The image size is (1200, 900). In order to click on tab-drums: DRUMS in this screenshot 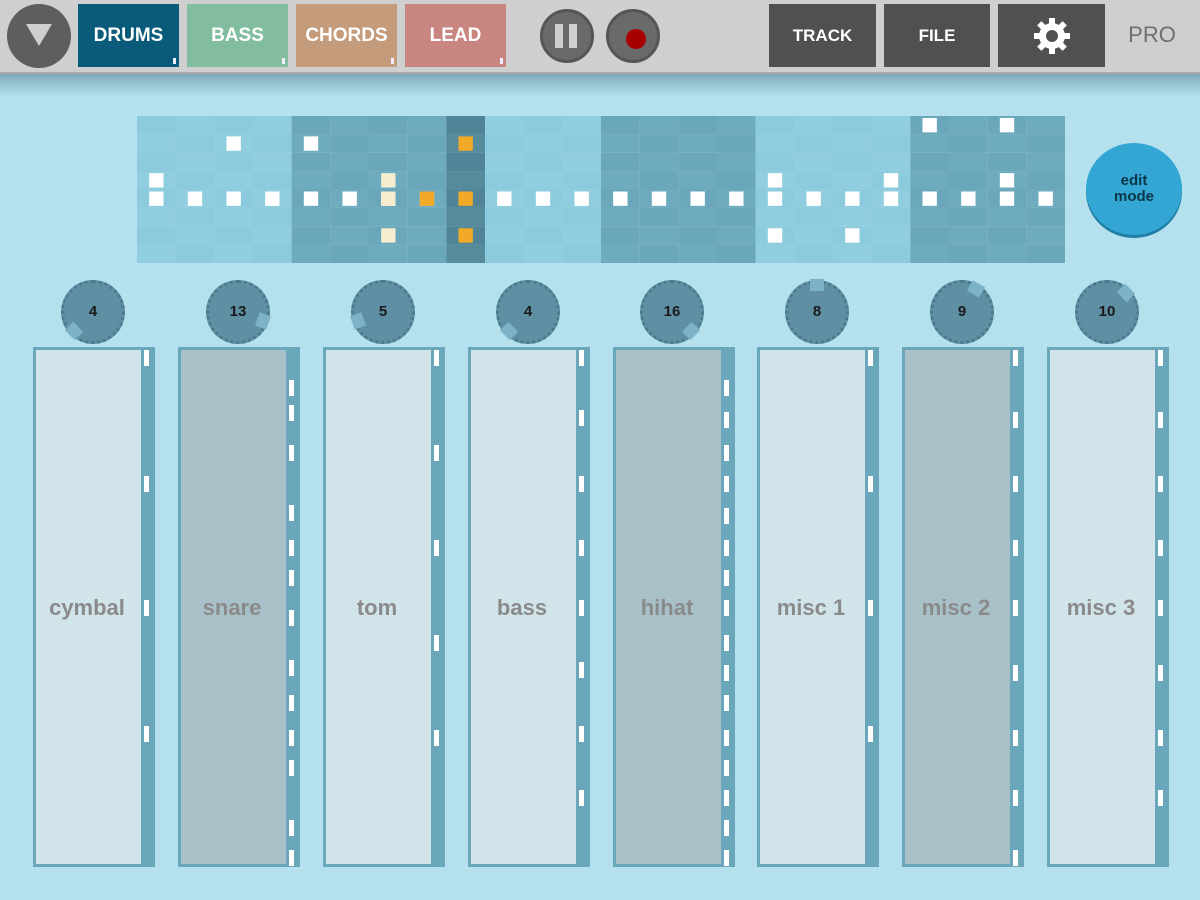, I will do `click(128, 35)`.